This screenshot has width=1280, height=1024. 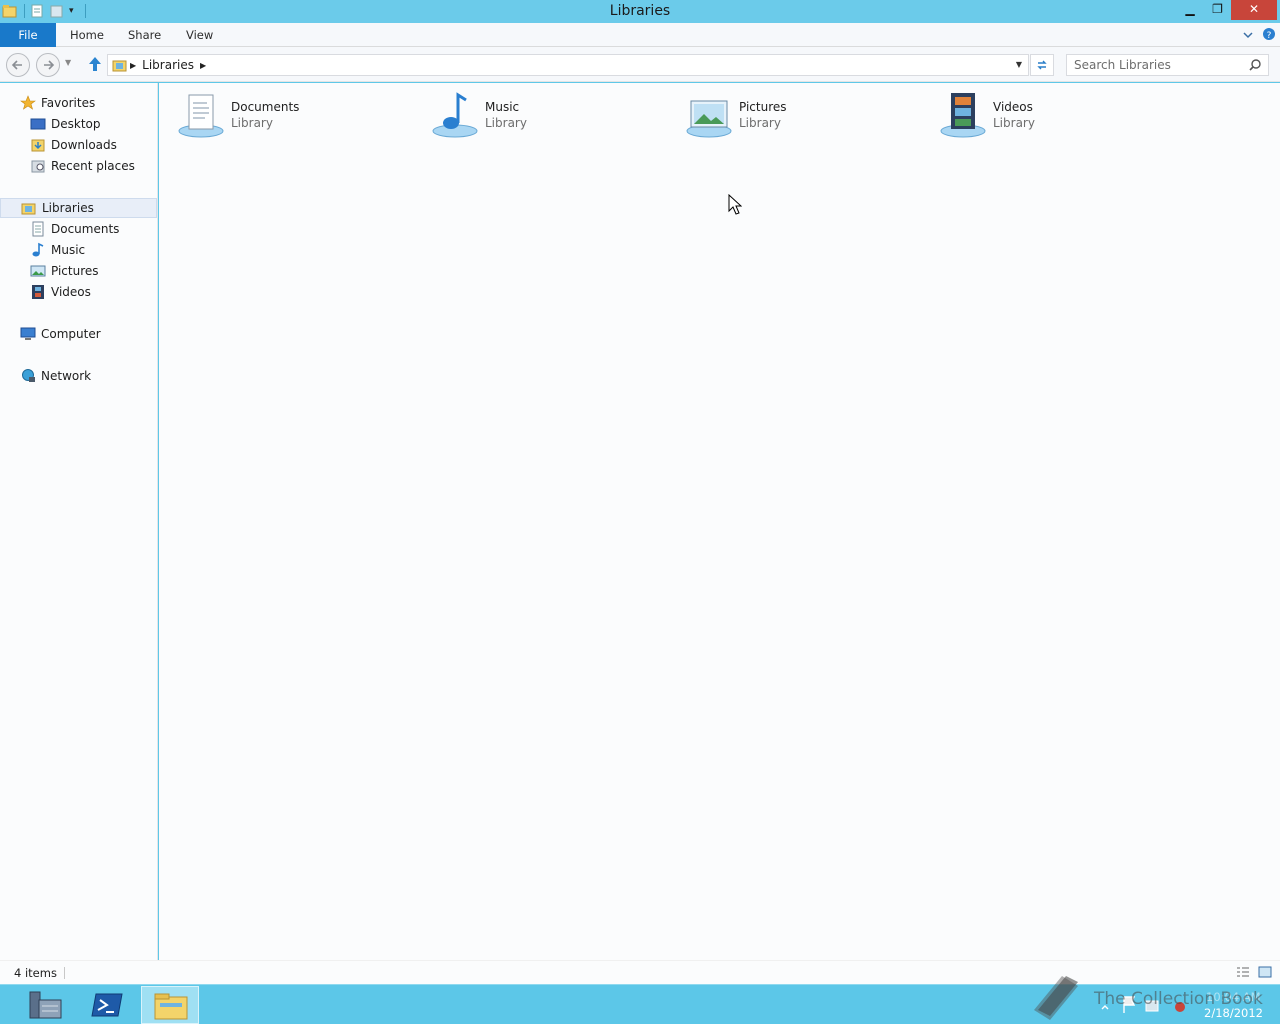 I want to click on library-documents-type: Library, so click(x=252, y=123).